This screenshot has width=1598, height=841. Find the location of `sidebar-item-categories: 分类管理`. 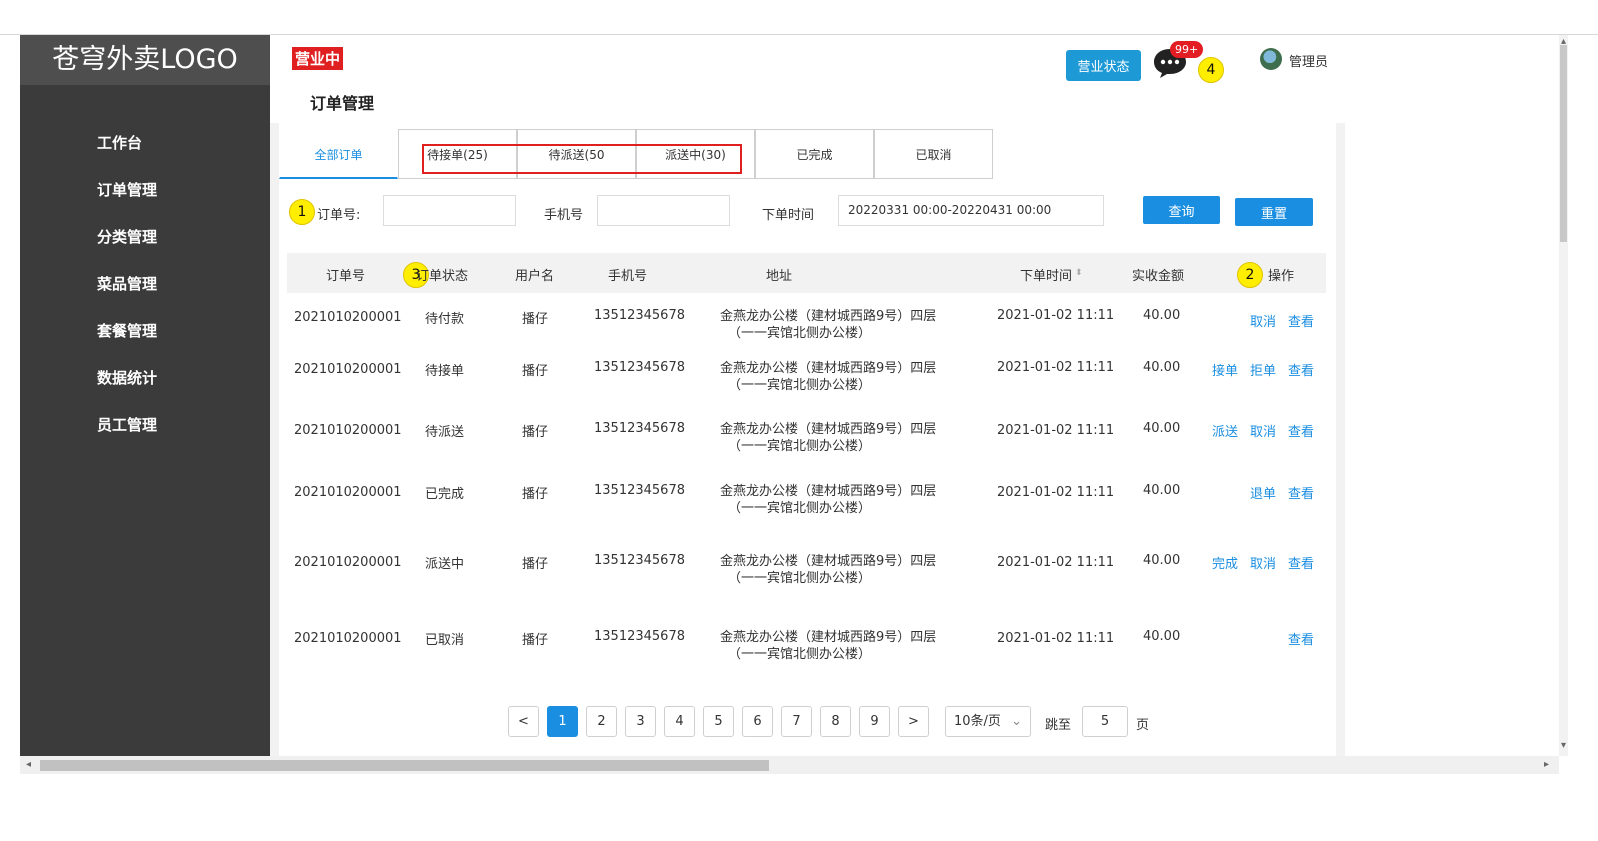

sidebar-item-categories: 分类管理 is located at coordinates (145, 242).